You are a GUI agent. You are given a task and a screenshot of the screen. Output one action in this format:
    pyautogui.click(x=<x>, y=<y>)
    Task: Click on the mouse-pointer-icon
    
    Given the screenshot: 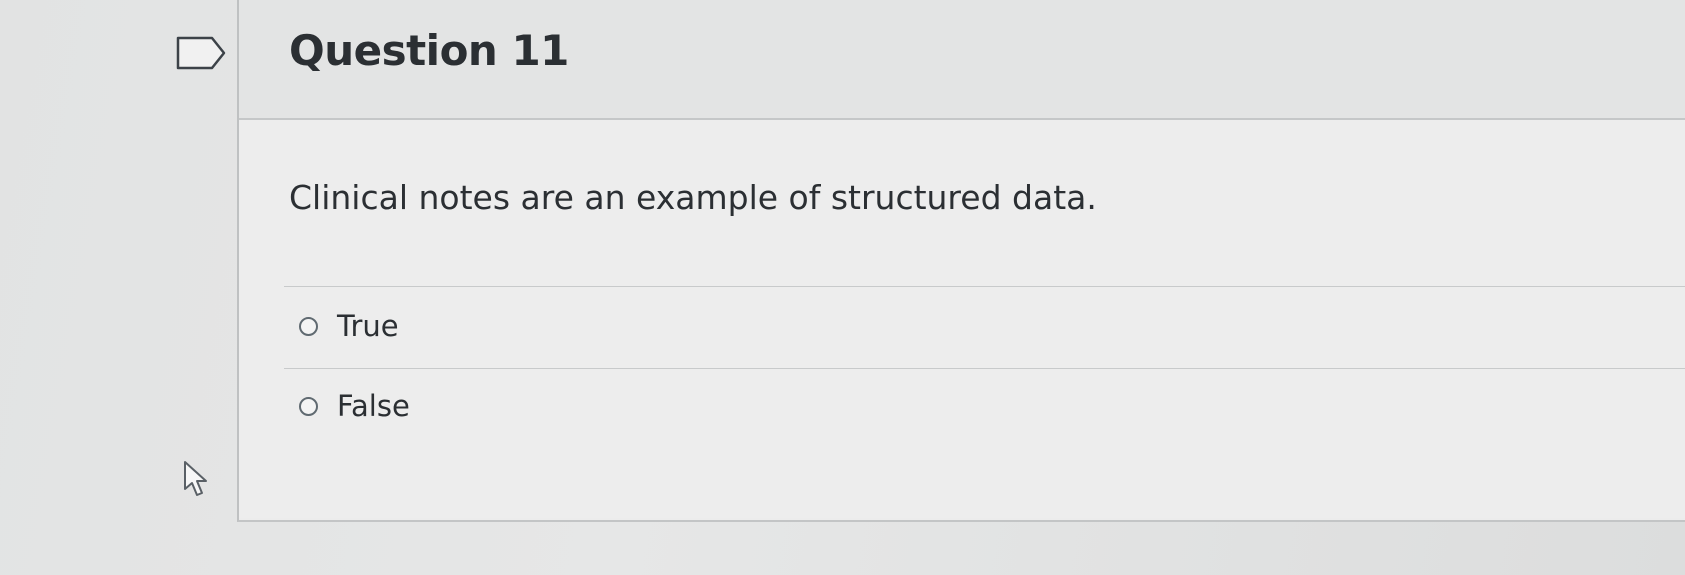 What is the action you would take?
    pyautogui.click(x=197, y=480)
    